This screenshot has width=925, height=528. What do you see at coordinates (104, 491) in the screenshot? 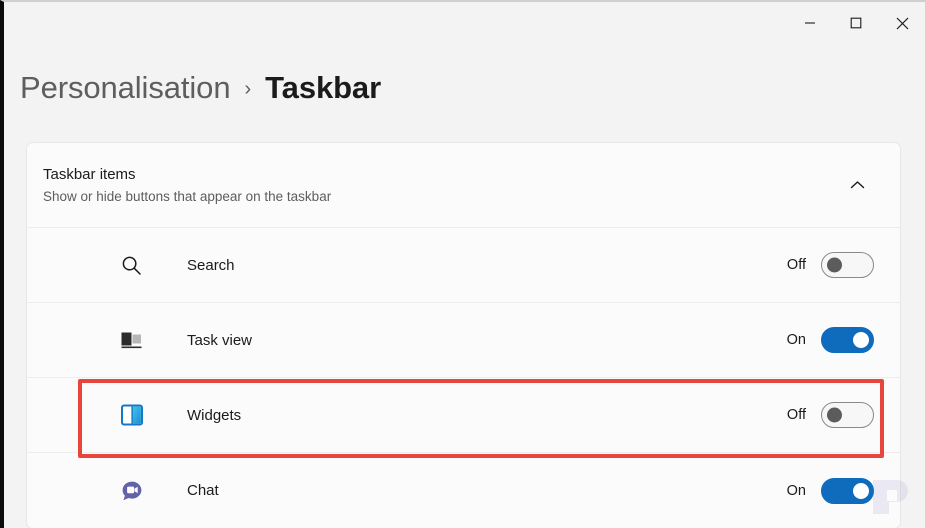
I see `chat-icon-wrap` at bounding box center [104, 491].